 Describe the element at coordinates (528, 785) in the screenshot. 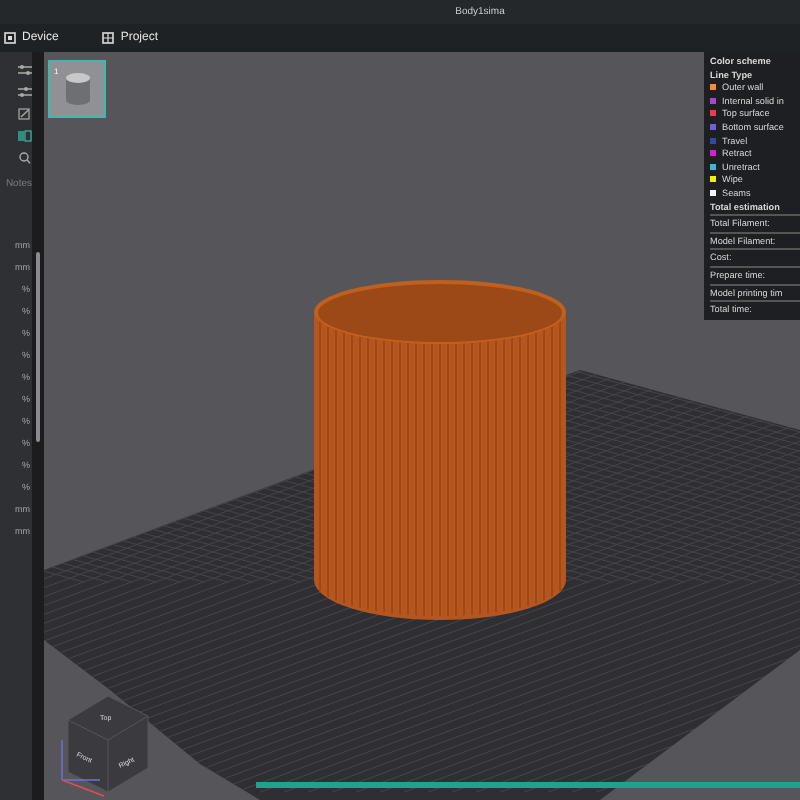

I see `layer-slider` at that location.